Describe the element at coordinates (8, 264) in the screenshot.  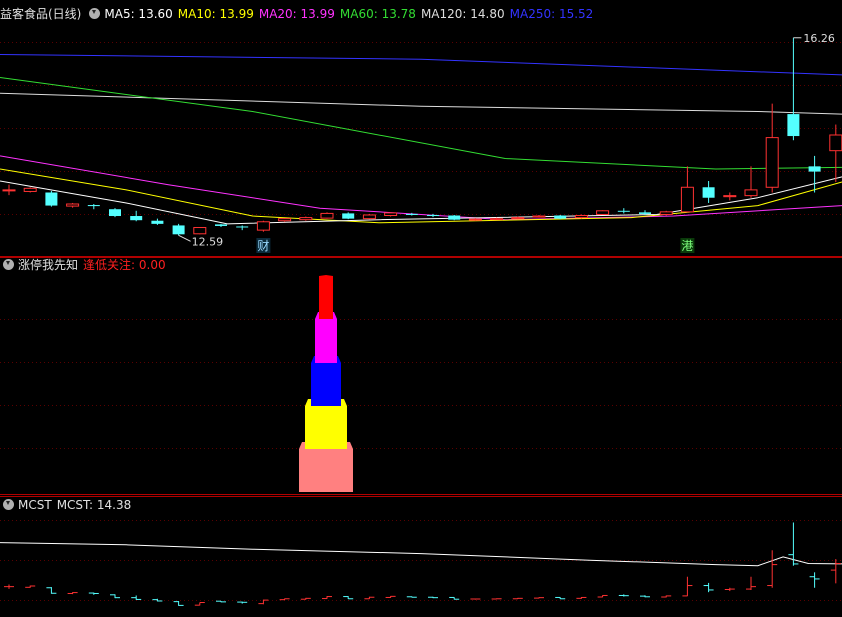
I see `indicator-dropdown-icon` at that location.